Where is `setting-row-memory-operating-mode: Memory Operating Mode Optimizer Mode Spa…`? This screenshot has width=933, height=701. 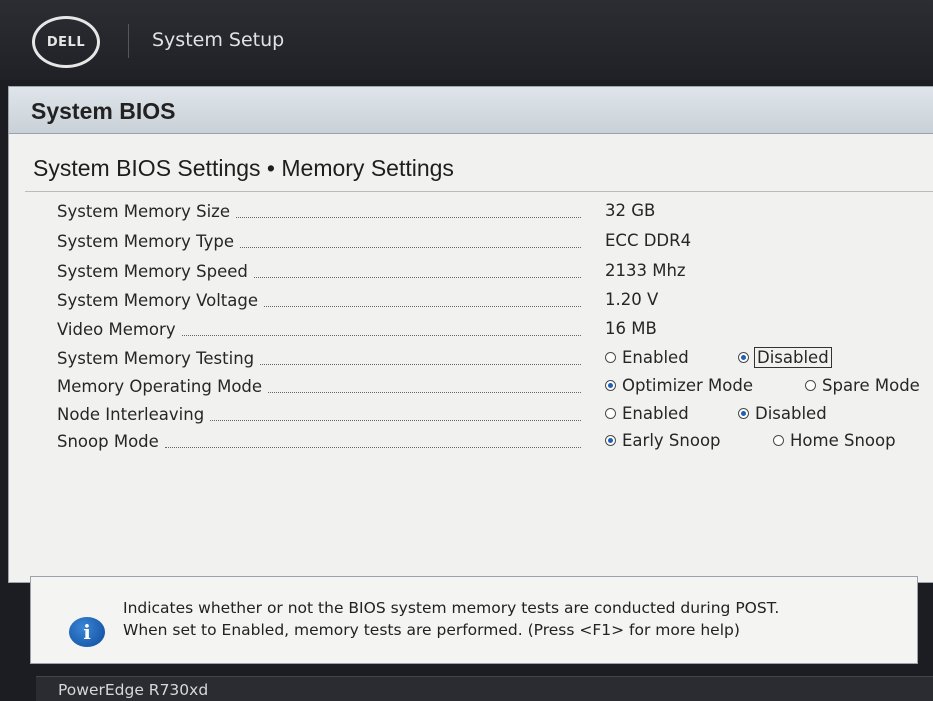 setting-row-memory-operating-mode: Memory Operating Mode Optimizer Mode Spa… is located at coordinates (471, 386).